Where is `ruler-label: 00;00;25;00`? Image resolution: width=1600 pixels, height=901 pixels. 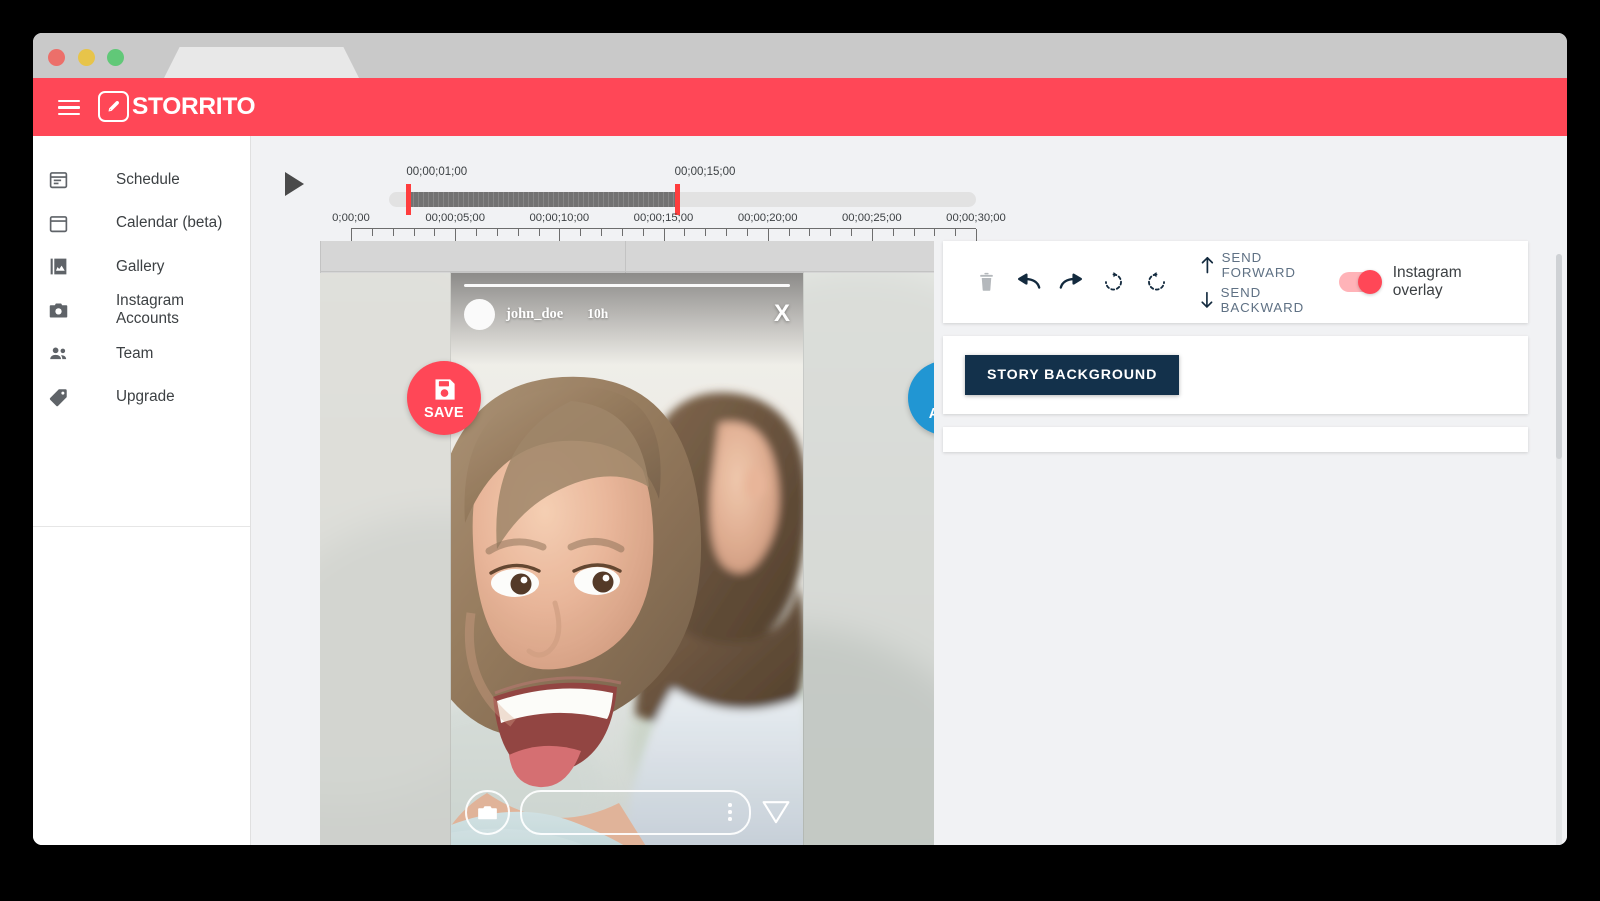 ruler-label: 00;00;25;00 is located at coordinates (871, 218).